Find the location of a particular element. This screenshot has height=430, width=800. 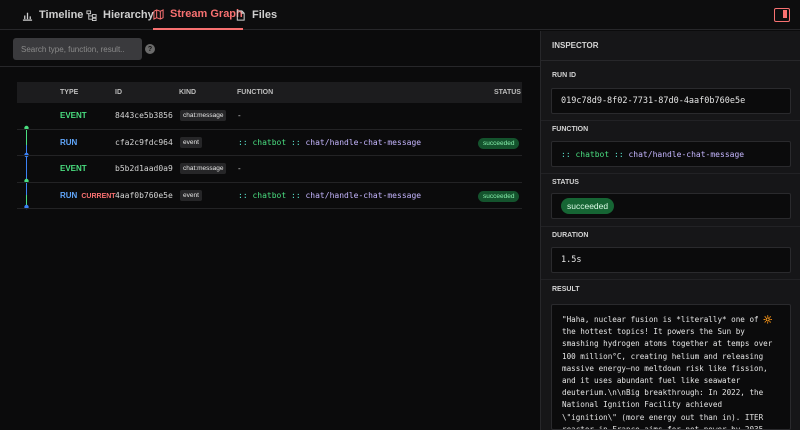

duration-label: DURATION is located at coordinates (570, 235).